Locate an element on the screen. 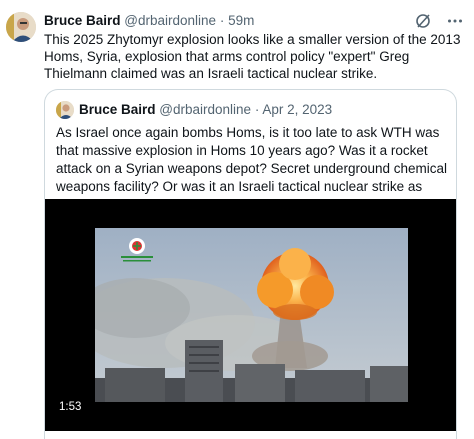  quoted-header: Bruce Baird @drbairdonline · Apr 2, 2023 is located at coordinates (205, 110).